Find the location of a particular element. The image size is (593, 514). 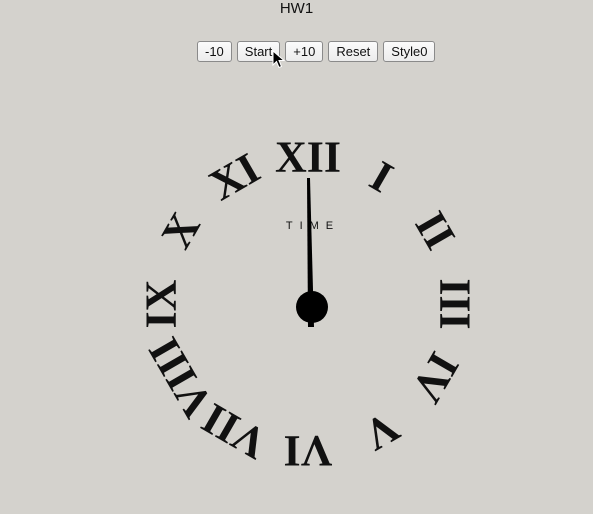

clock-numeral: III is located at coordinates (455, 303).